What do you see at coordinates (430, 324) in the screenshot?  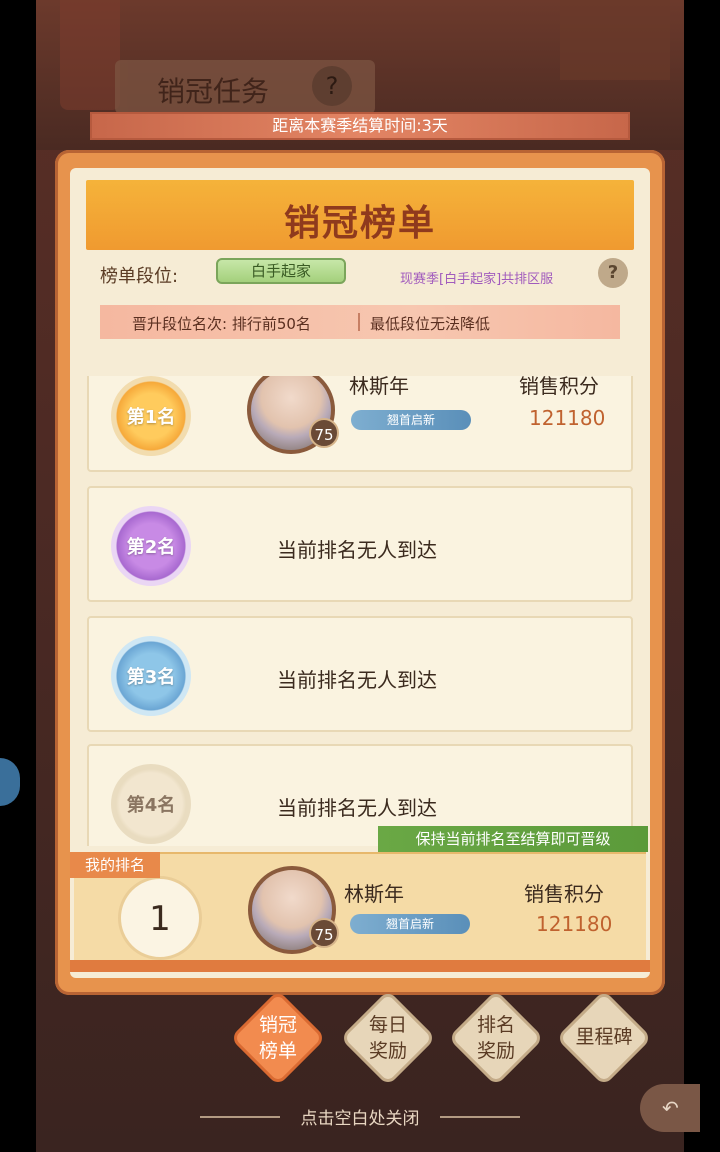 I see `demotion-rule-text: 最低段位无法降低` at bounding box center [430, 324].